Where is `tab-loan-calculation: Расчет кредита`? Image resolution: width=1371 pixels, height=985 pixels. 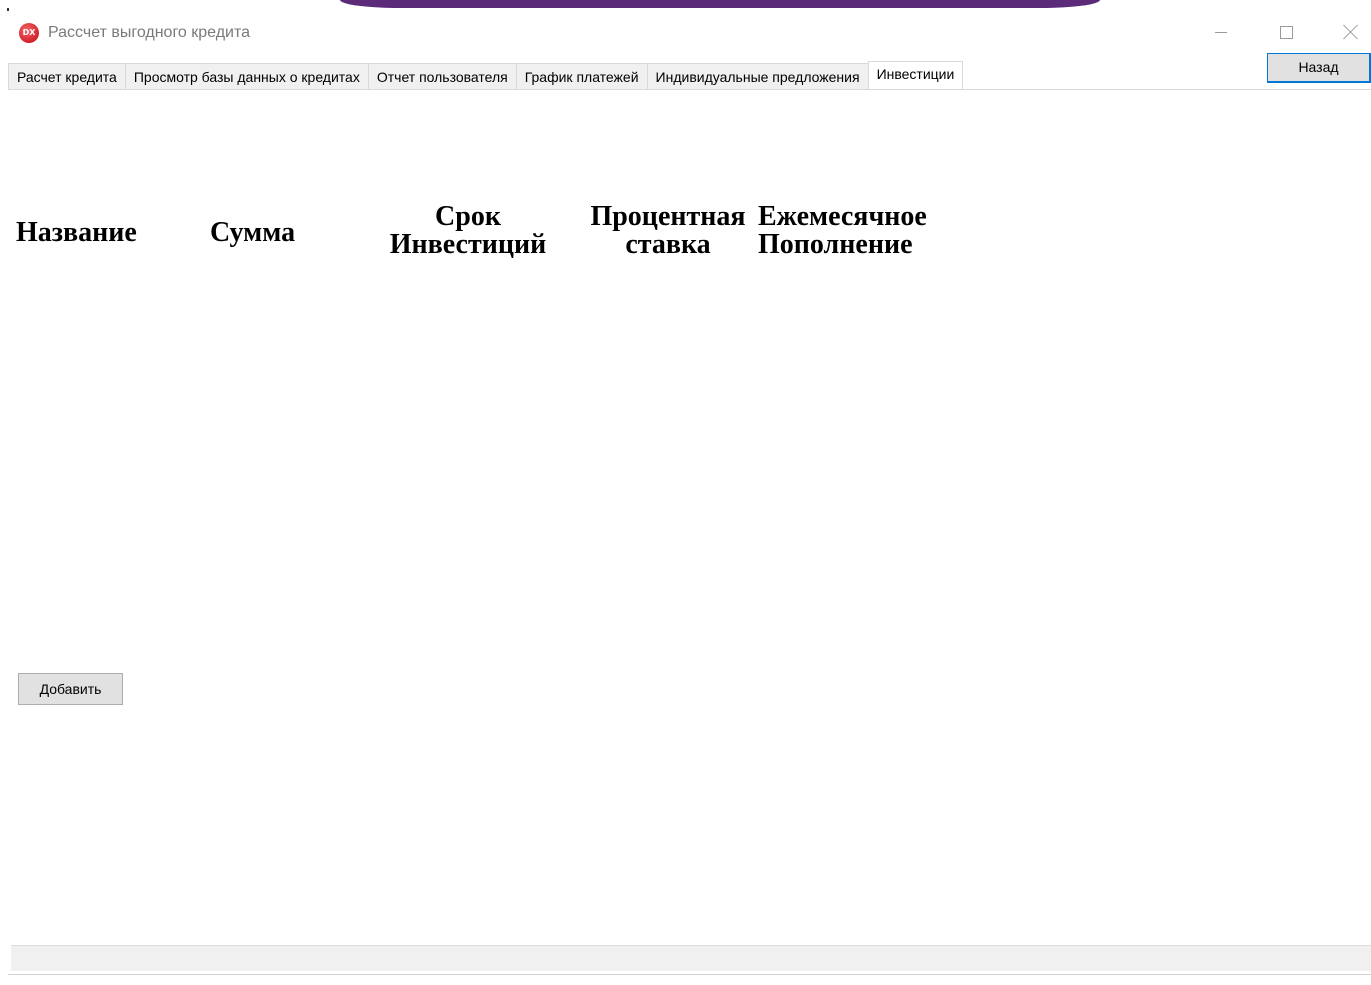 tab-loan-calculation: Расчет кредита is located at coordinates (66, 76).